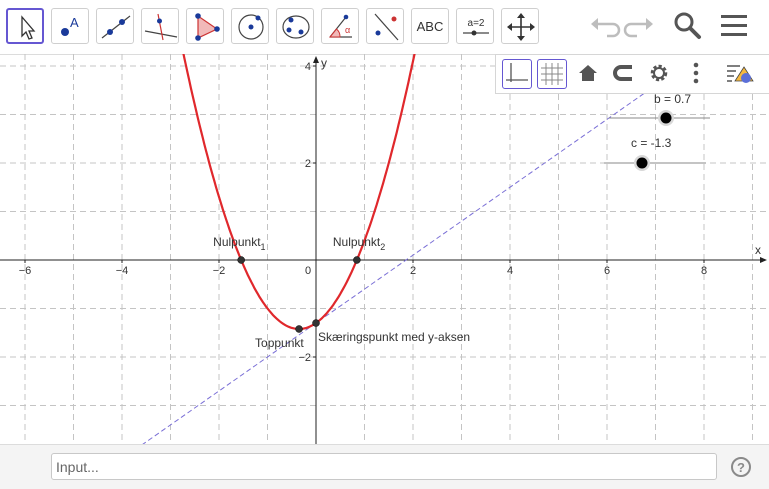  What do you see at coordinates (308, 164) in the screenshot?
I see `y-tick-label: 2` at bounding box center [308, 164].